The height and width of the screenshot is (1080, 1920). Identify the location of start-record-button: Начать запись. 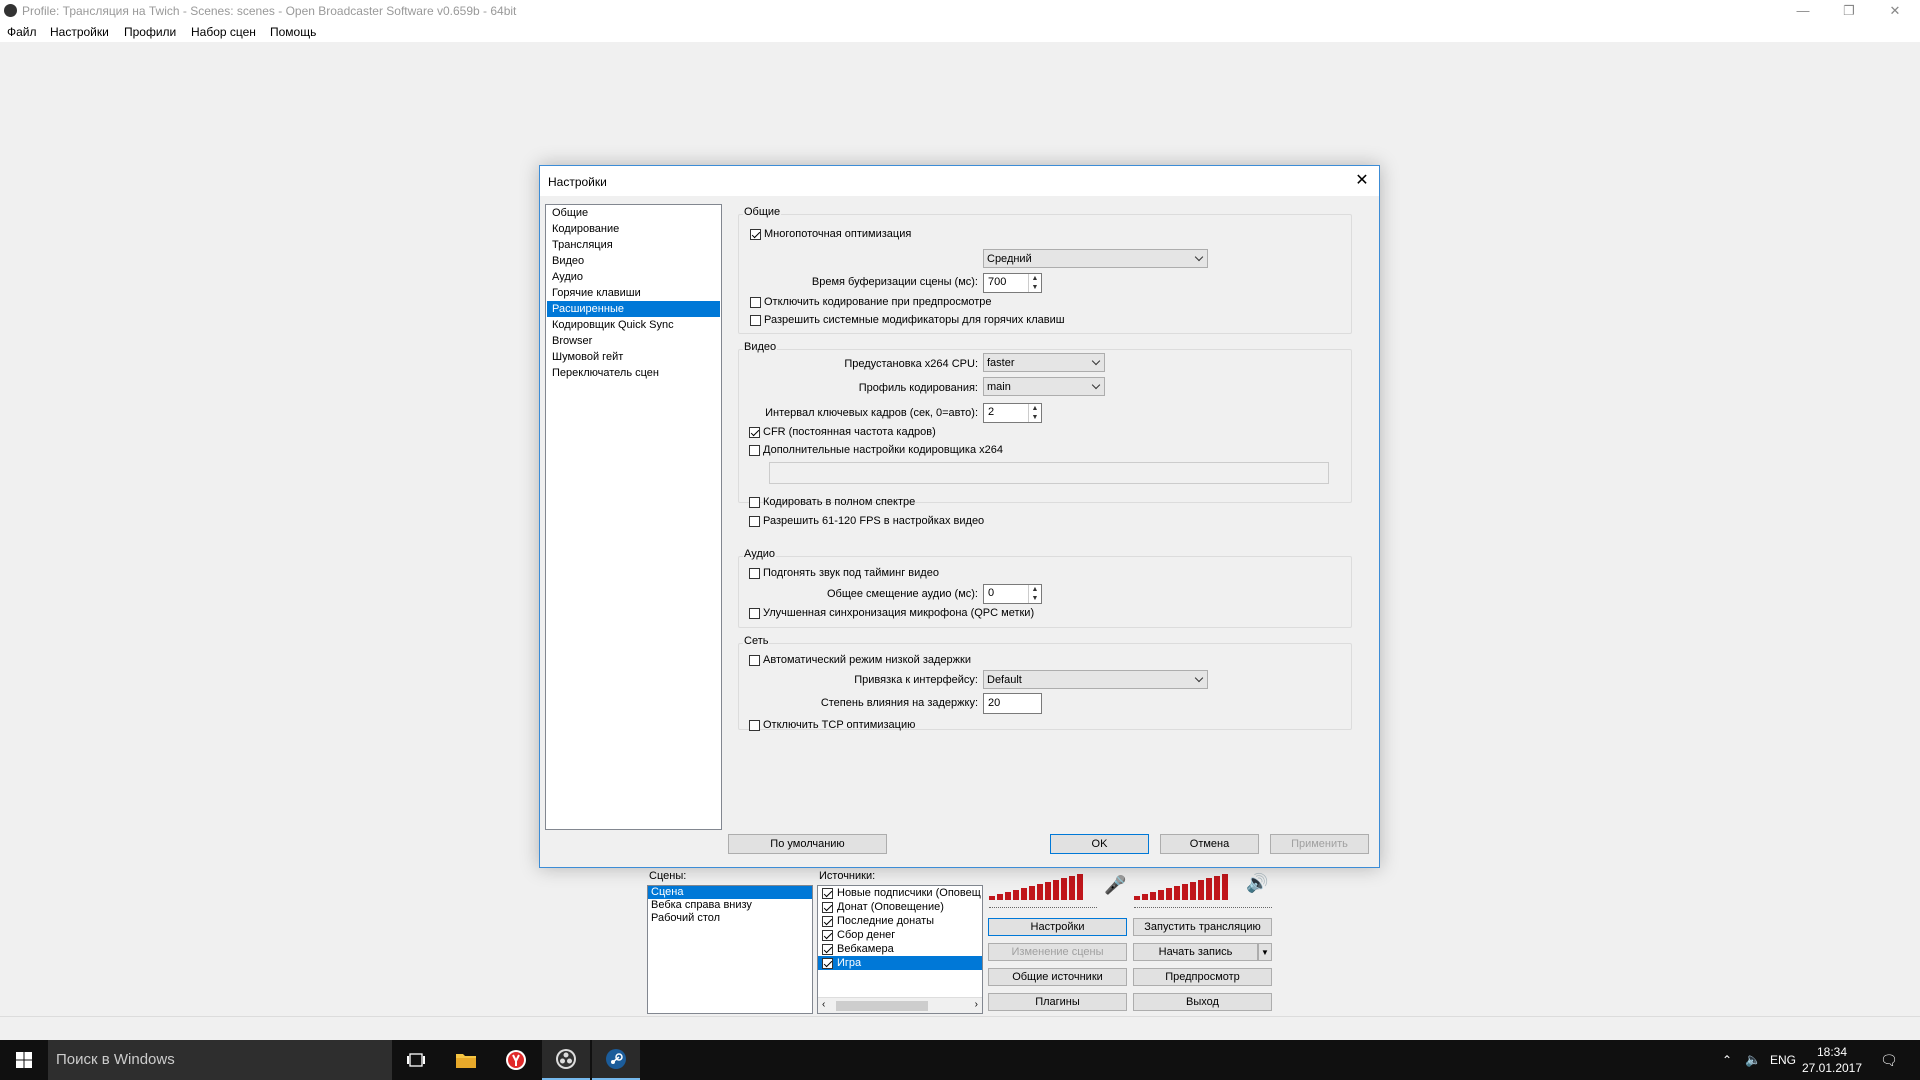
(1195, 952).